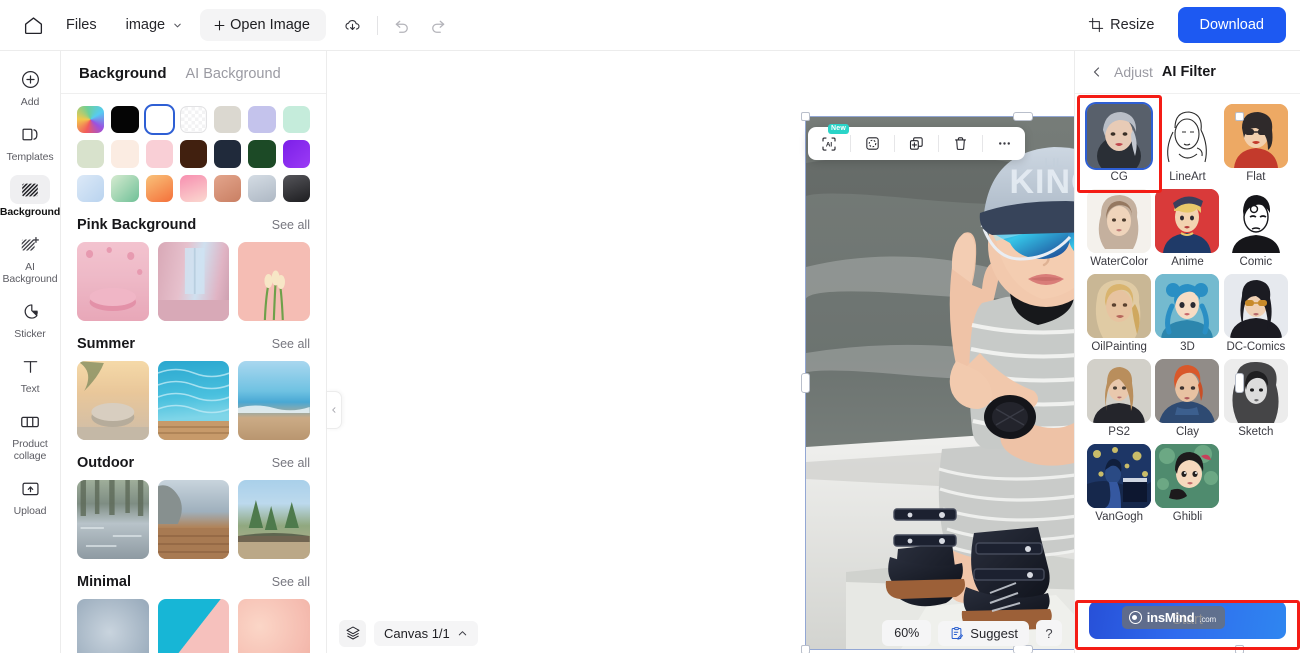 The height and width of the screenshot is (653, 1300). What do you see at coordinates (1187, 517) in the screenshot?
I see `filter-label-ghibli: Ghibli` at bounding box center [1187, 517].